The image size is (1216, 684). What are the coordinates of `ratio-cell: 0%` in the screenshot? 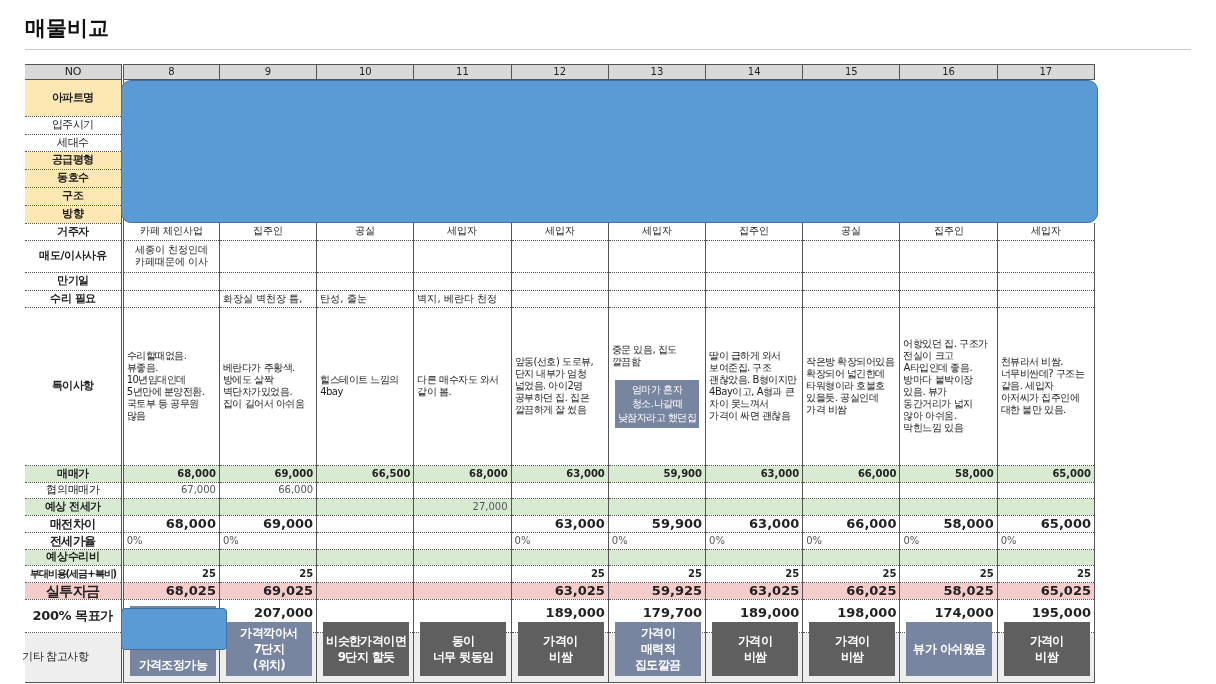 It's located at (948, 540).